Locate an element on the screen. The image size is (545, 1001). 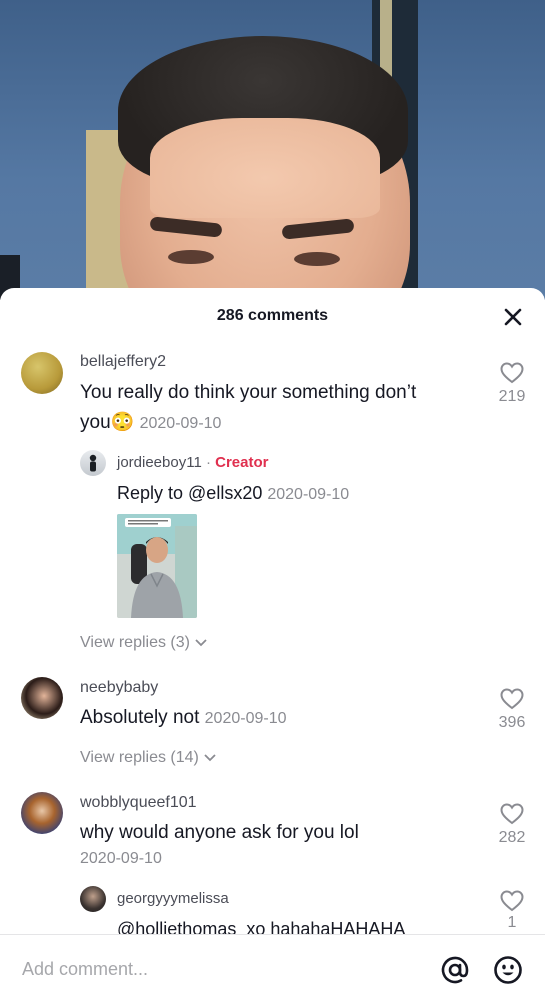
like-button: 219 is located at coordinates (512, 384).